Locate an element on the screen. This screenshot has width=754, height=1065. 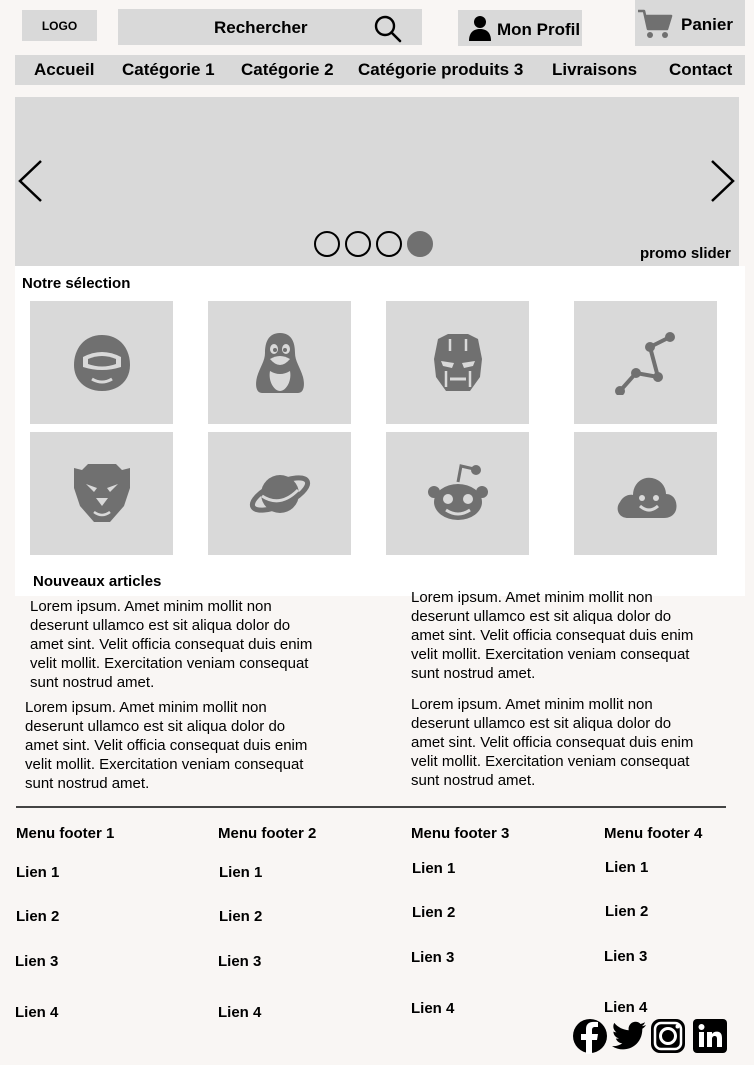
search-placeholder: Rechercher is located at coordinates (261, 27).